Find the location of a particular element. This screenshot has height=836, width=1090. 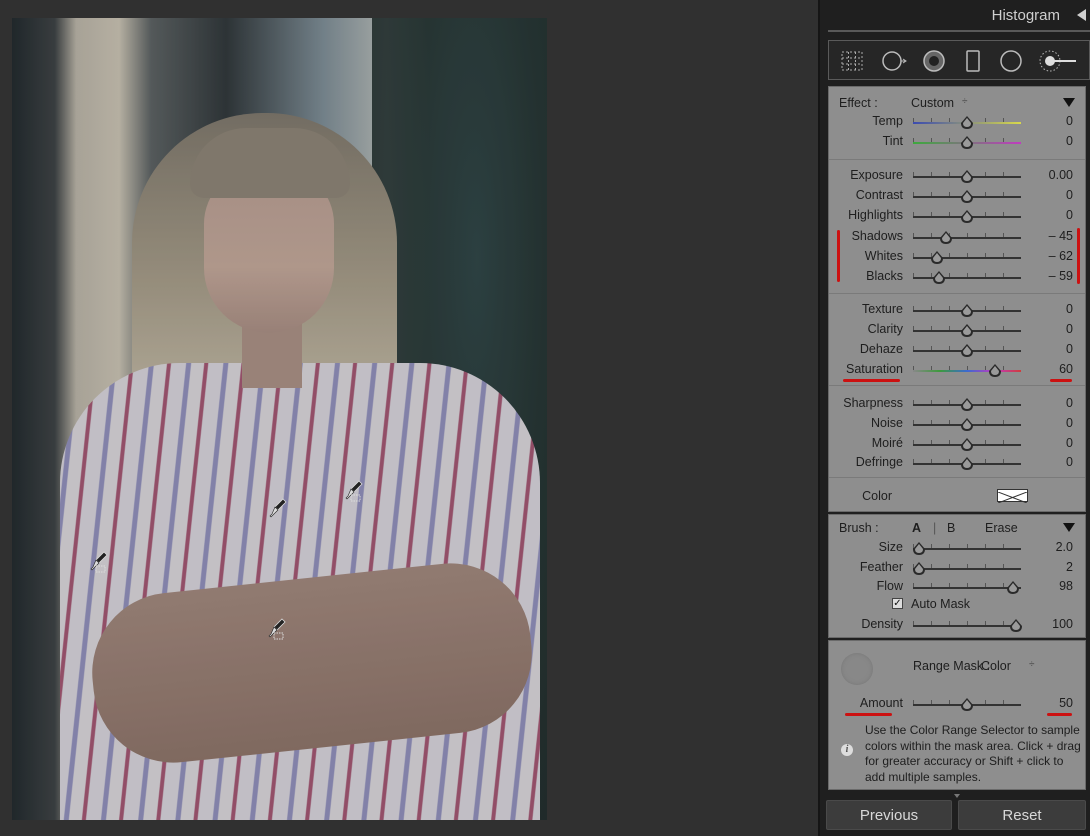

effect-label: Effect : is located at coordinates (858, 103).